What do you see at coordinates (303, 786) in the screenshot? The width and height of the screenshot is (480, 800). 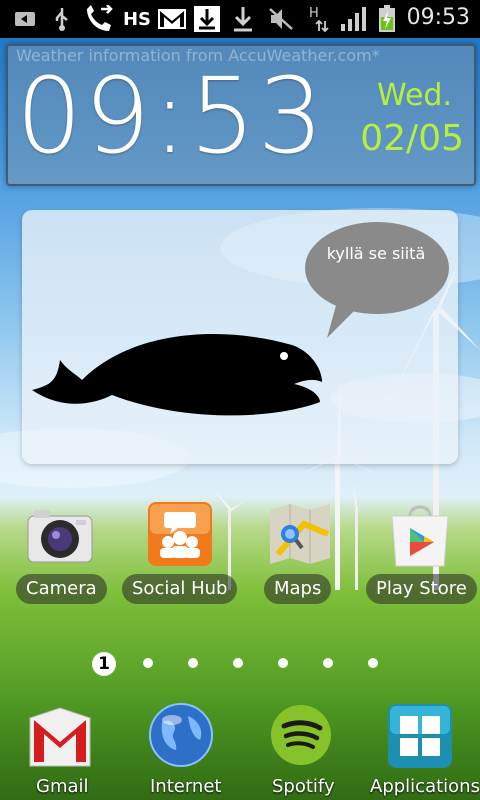 I see `dock-label-spotify: Spotify` at bounding box center [303, 786].